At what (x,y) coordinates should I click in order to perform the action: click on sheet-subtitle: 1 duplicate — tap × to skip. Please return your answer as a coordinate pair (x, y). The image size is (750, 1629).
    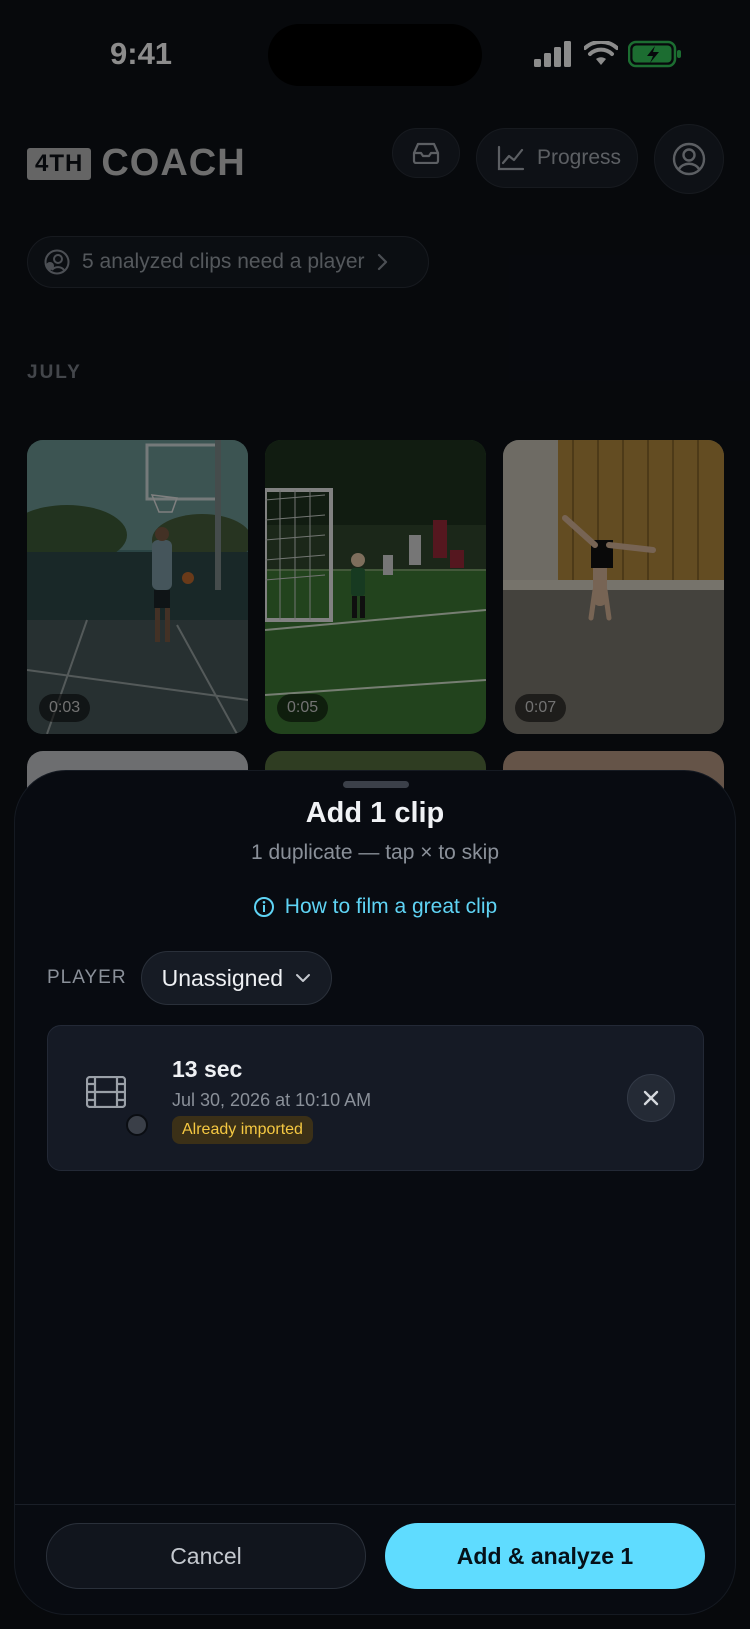
    Looking at the image, I should click on (375, 852).